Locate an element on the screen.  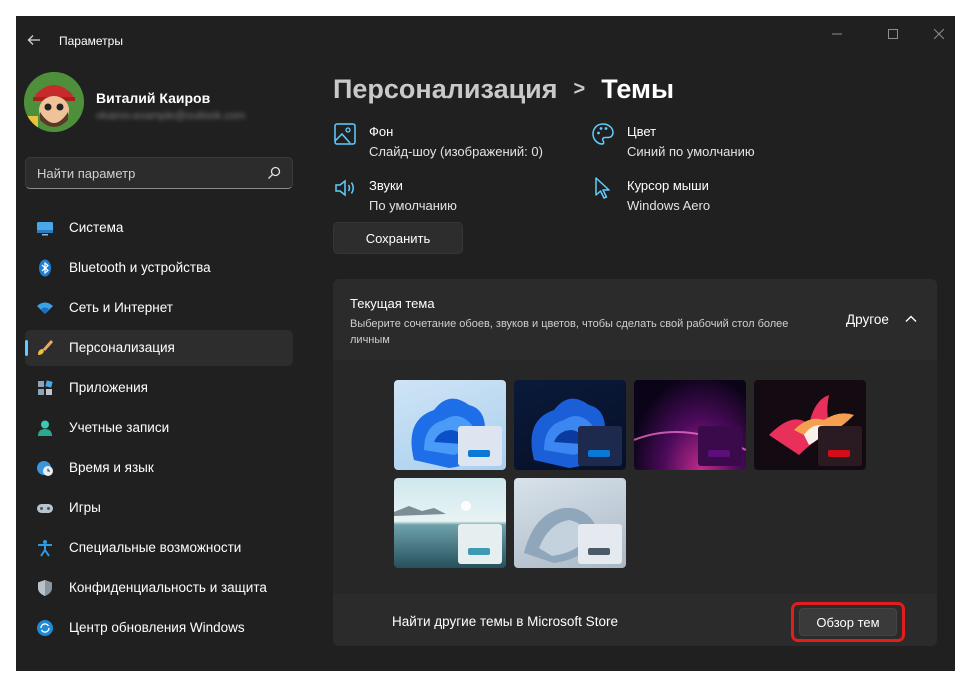
sidebar-item-privacy: Конфиденциальность и защита is located at coordinates (159, 588).